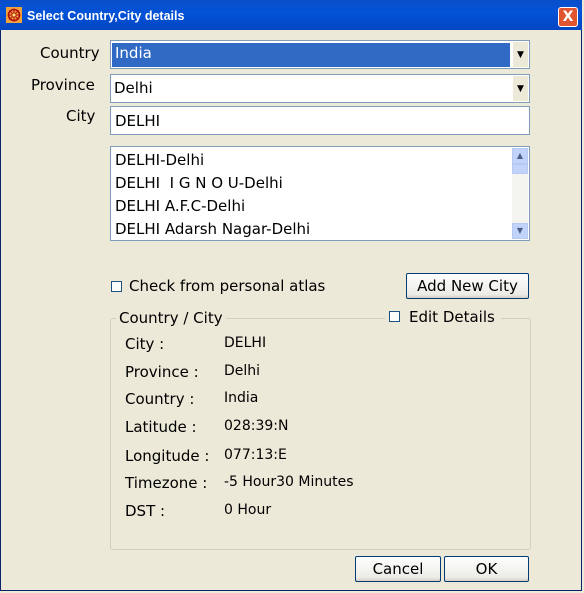 The image size is (584, 593). Describe the element at coordinates (138, 121) in the screenshot. I see `city-input-value: DELHI` at that location.